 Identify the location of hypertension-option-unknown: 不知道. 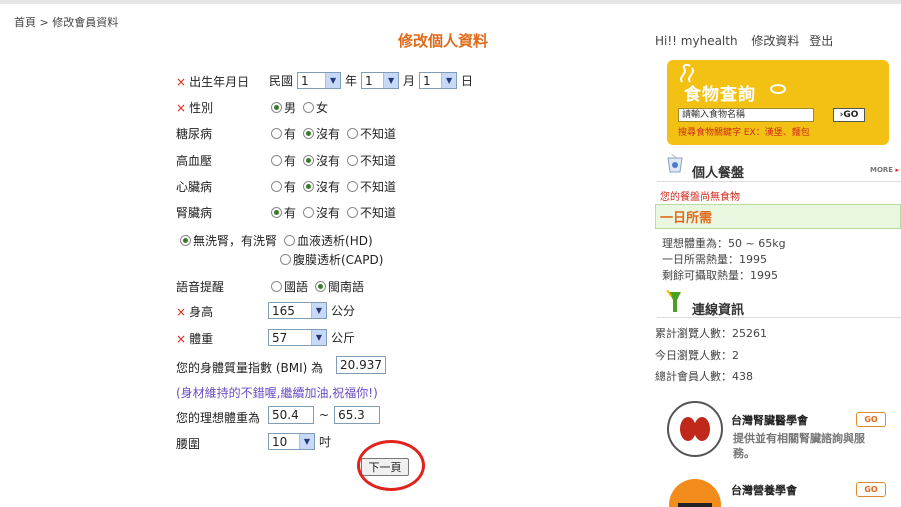
(371, 160).